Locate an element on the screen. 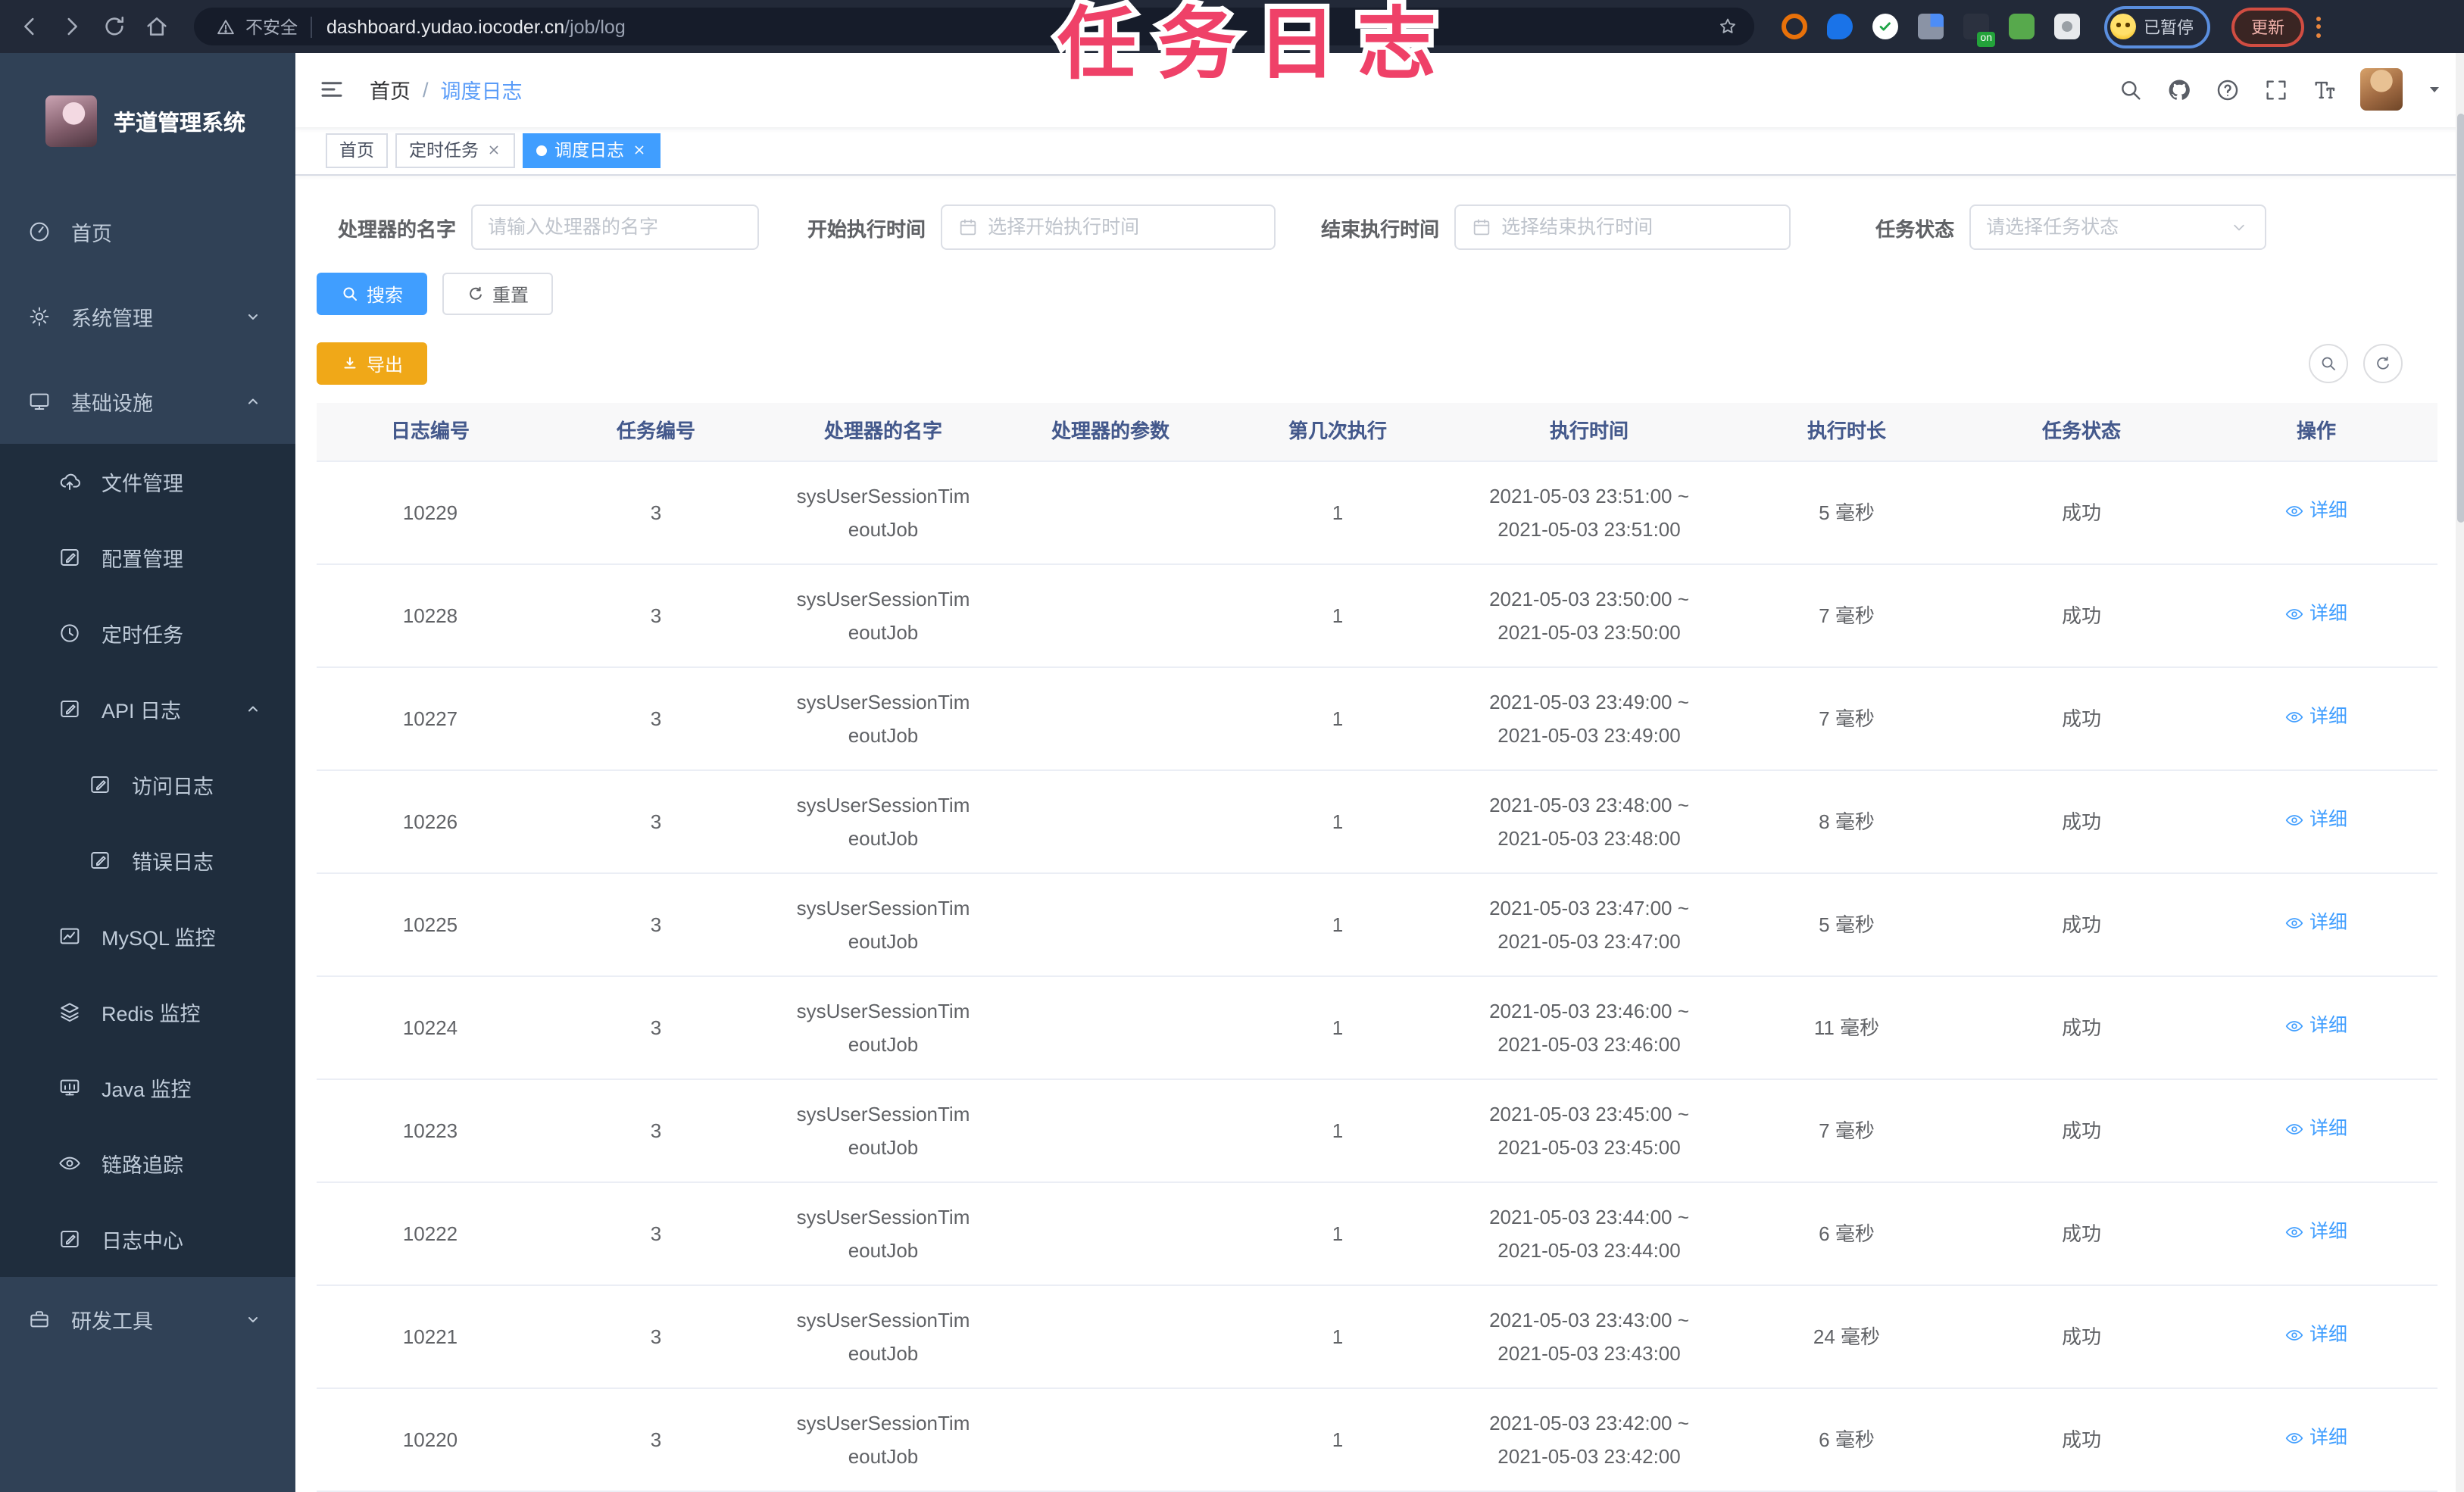 The width and height of the screenshot is (2464, 1492). filter-text-control is located at coordinates (615, 227).